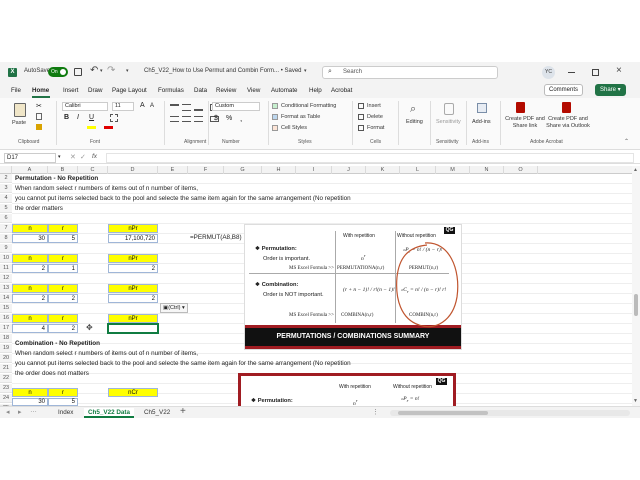  I want to click on align-bottom-icon, so click(198, 107).